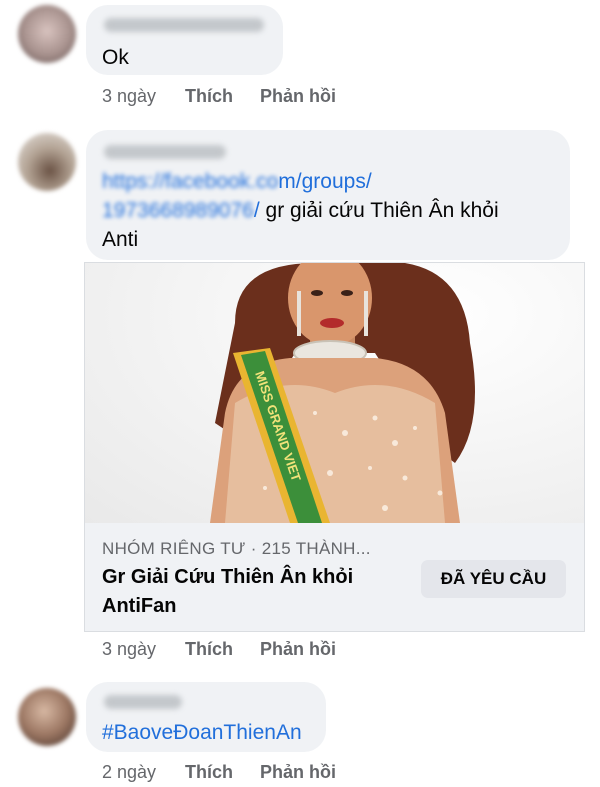  What do you see at coordinates (300, 210) in the screenshot?
I see `comment-link-line-2: 1973668989076/ gr giải cứu Thiên Ân khỏi` at bounding box center [300, 210].